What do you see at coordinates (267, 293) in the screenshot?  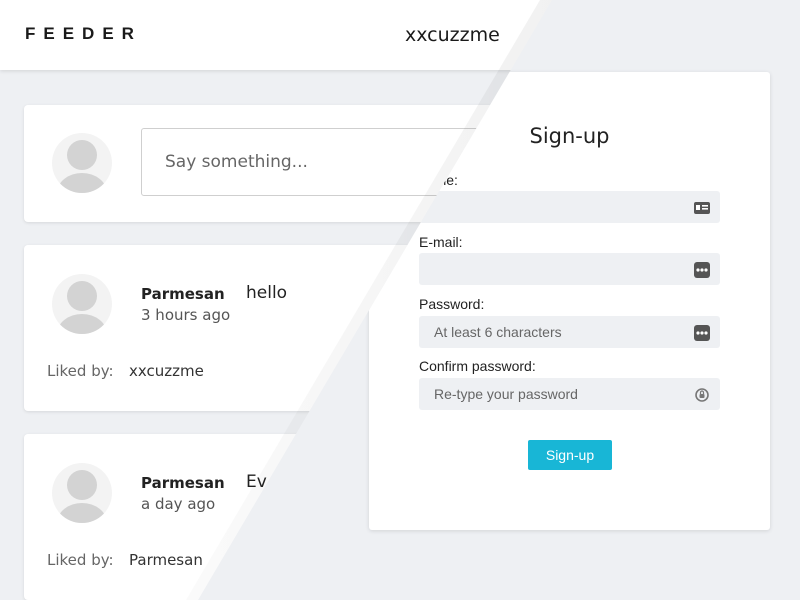 I see `post-text: hello` at bounding box center [267, 293].